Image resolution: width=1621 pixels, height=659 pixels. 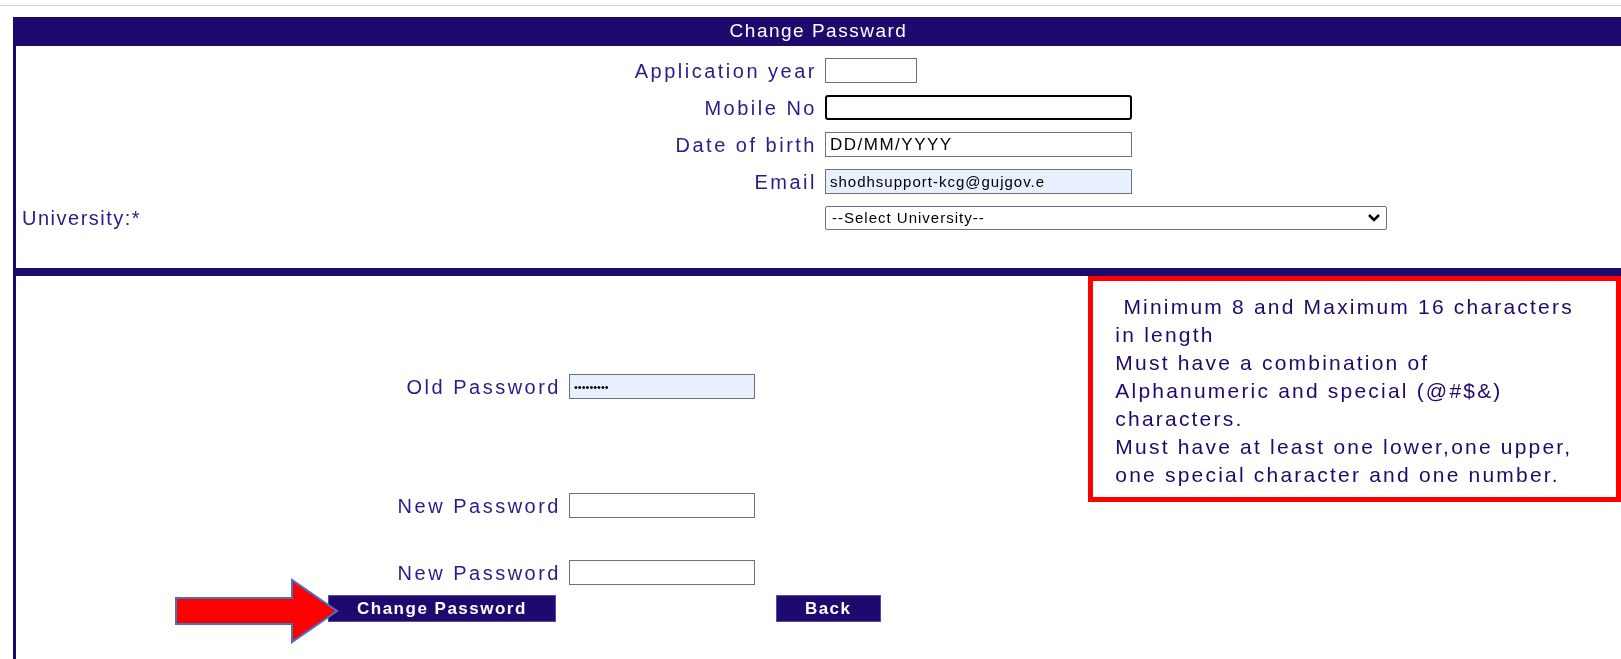 What do you see at coordinates (257, 611) in the screenshot?
I see `arrow-icon` at bounding box center [257, 611].